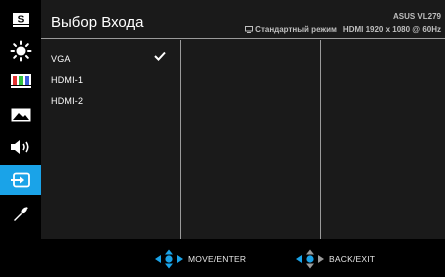 The width and height of the screenshot is (445, 277). I want to click on color-bars-icon, so click(20, 81).